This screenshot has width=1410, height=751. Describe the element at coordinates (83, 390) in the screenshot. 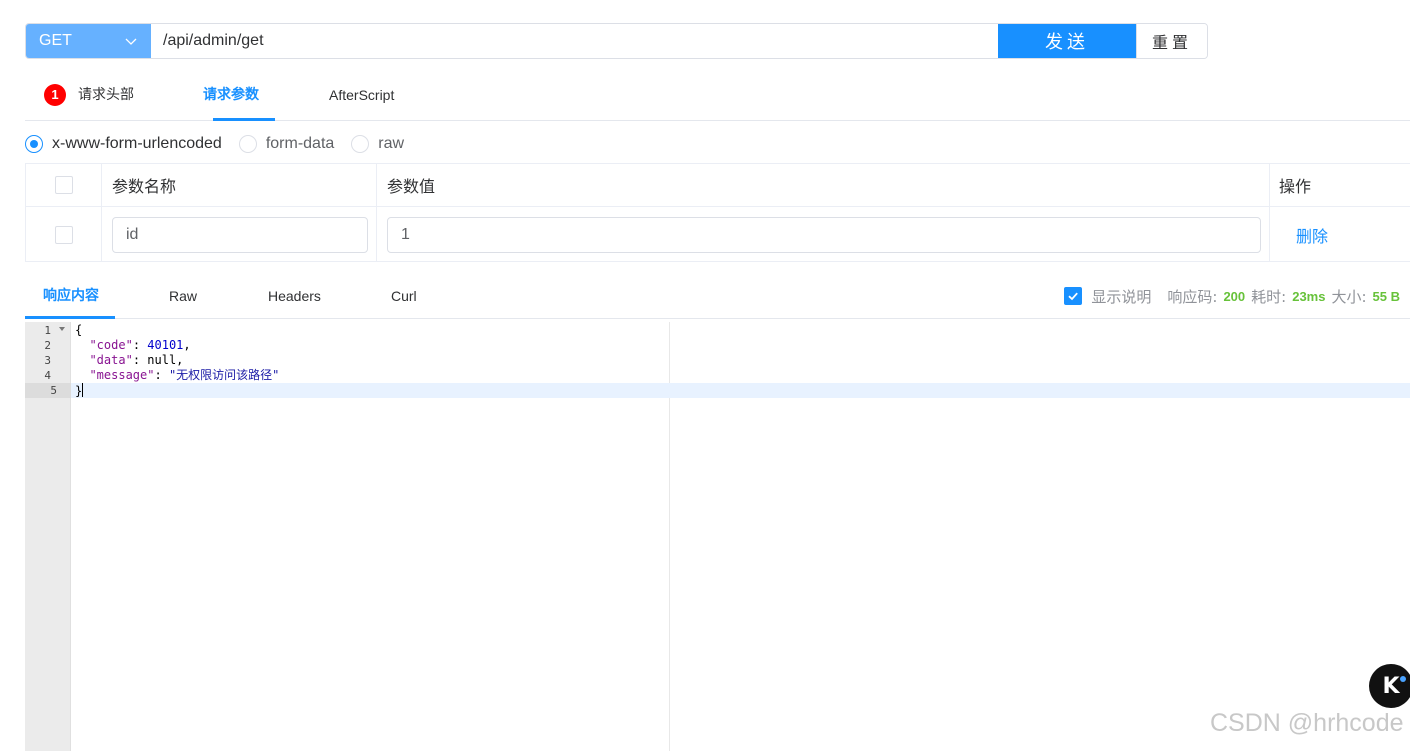

I see `text-cursor` at that location.